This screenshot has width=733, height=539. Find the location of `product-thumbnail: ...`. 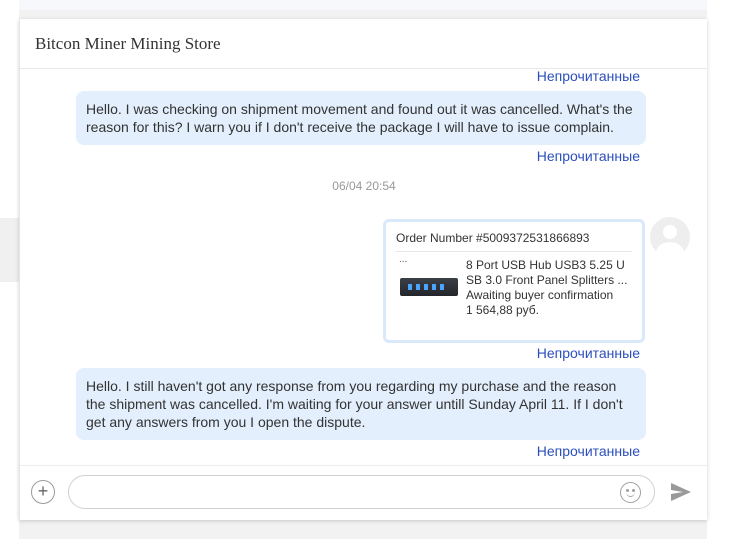

product-thumbnail: ... is located at coordinates (431, 286).